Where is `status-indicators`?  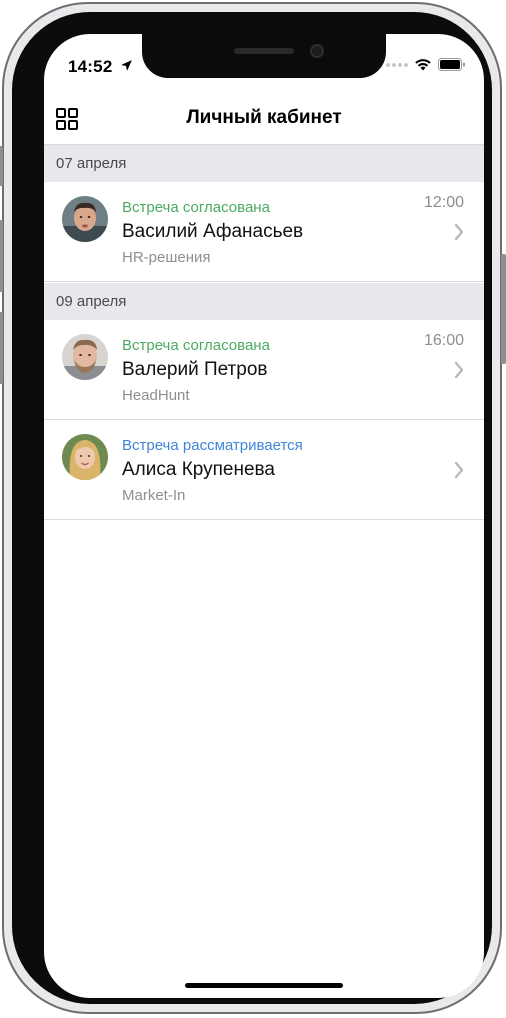
status-indicators is located at coordinates (426, 64).